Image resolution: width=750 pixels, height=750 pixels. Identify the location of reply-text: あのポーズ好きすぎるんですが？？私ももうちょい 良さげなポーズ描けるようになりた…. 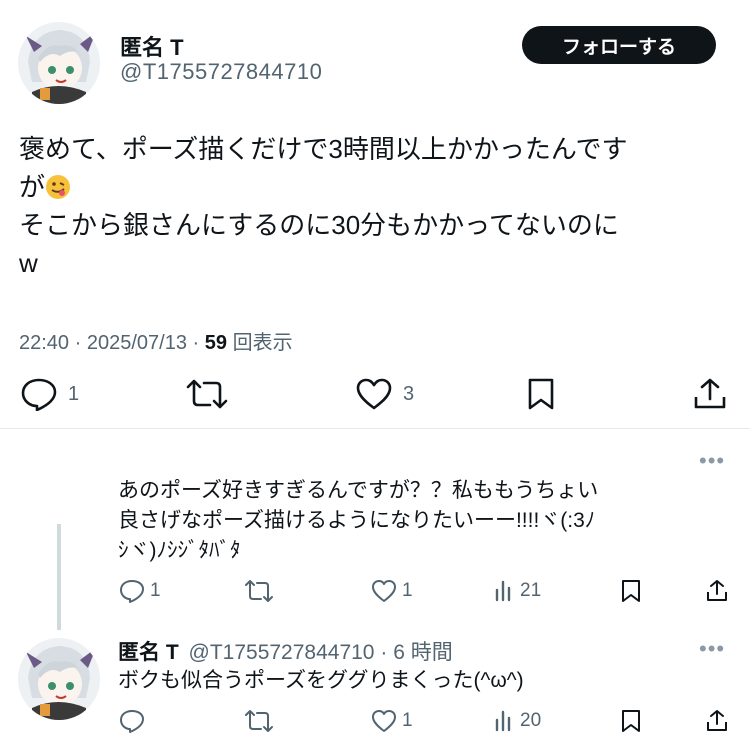
(423, 521).